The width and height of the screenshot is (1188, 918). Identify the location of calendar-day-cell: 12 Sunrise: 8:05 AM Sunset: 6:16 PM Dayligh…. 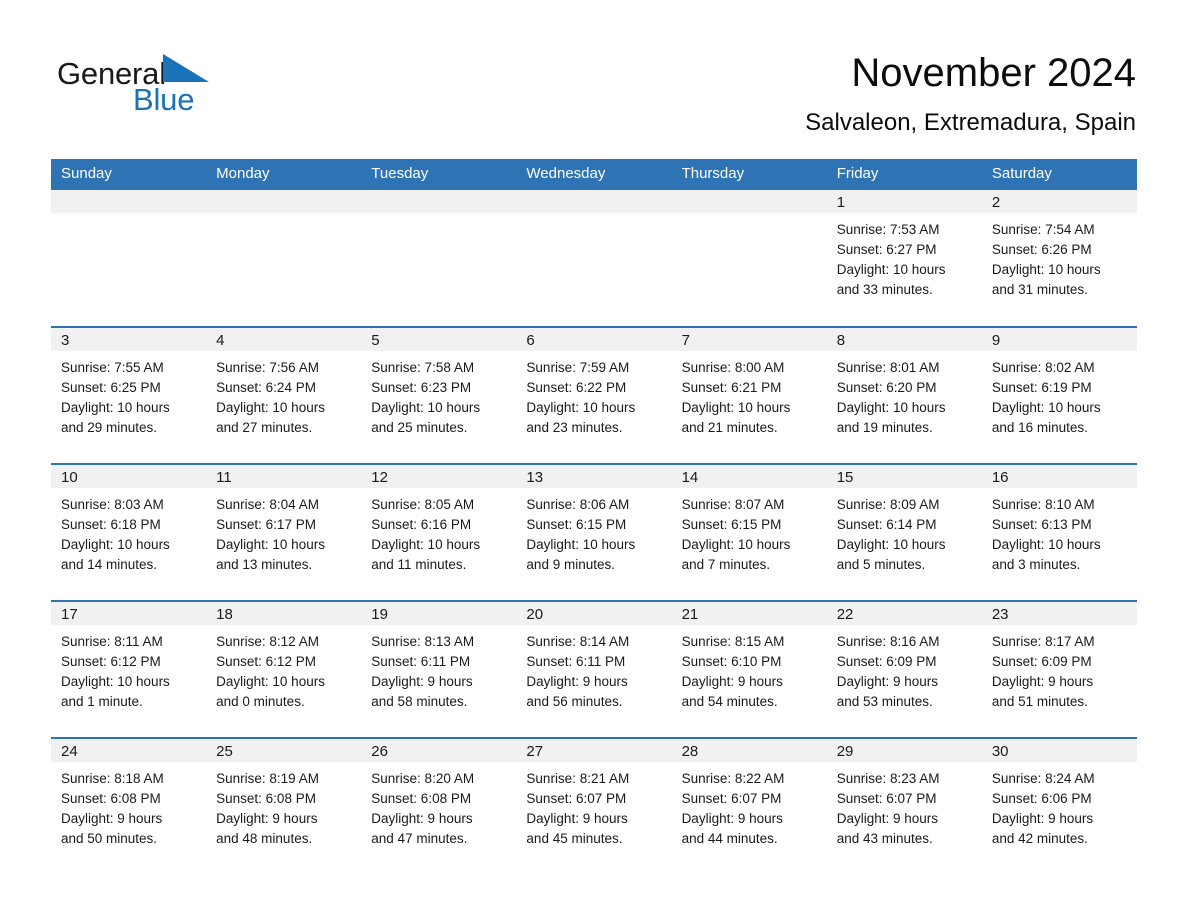
(439, 532).